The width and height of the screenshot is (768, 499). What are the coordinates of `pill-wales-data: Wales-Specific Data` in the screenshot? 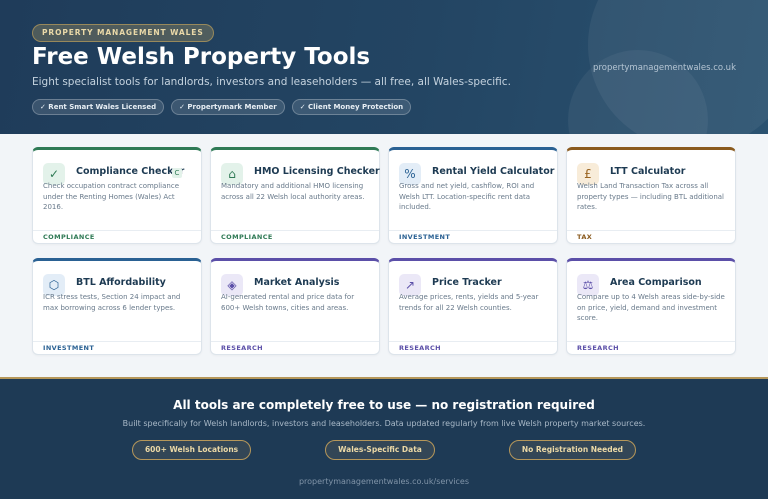 It's located at (380, 450).